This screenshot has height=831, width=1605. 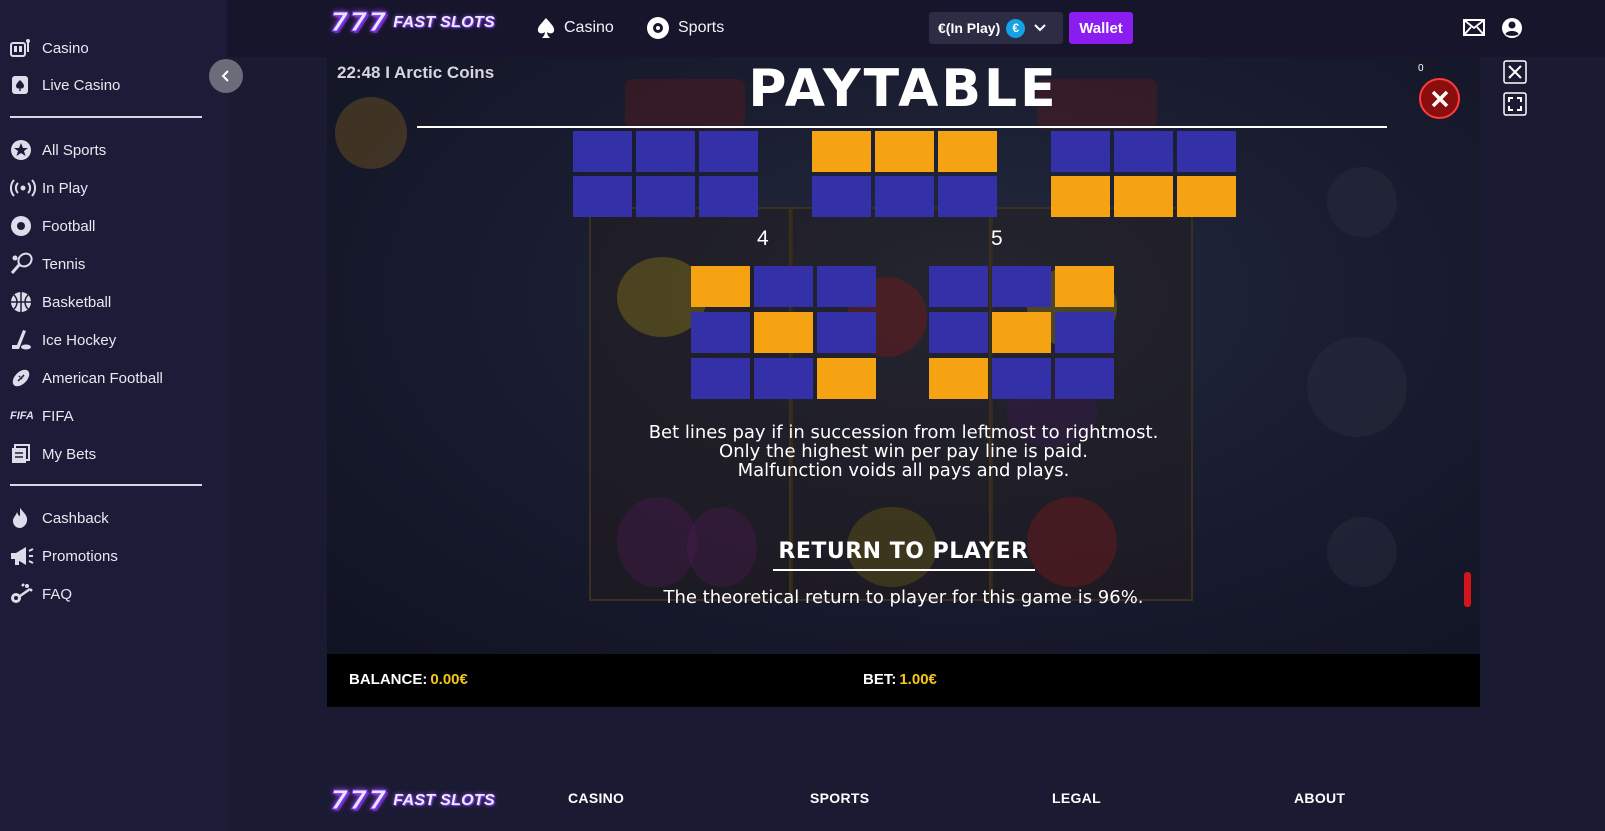 What do you see at coordinates (41, 594) in the screenshot?
I see `sidebar-item-faq: FAQ` at bounding box center [41, 594].